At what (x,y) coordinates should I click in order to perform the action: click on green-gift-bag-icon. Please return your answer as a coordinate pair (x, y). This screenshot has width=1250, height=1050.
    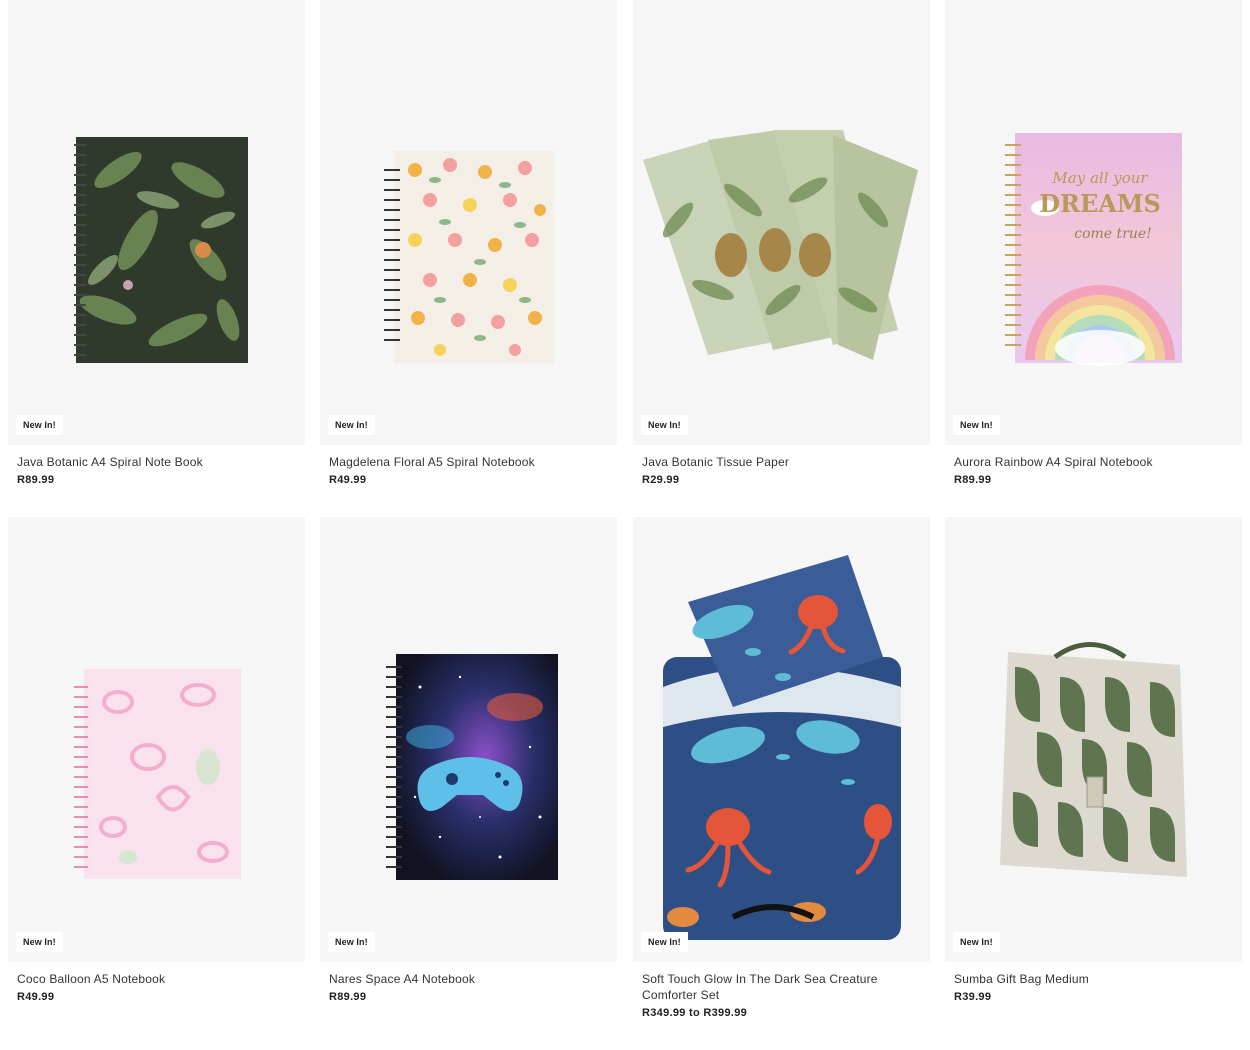
    Looking at the image, I should click on (1093, 759).